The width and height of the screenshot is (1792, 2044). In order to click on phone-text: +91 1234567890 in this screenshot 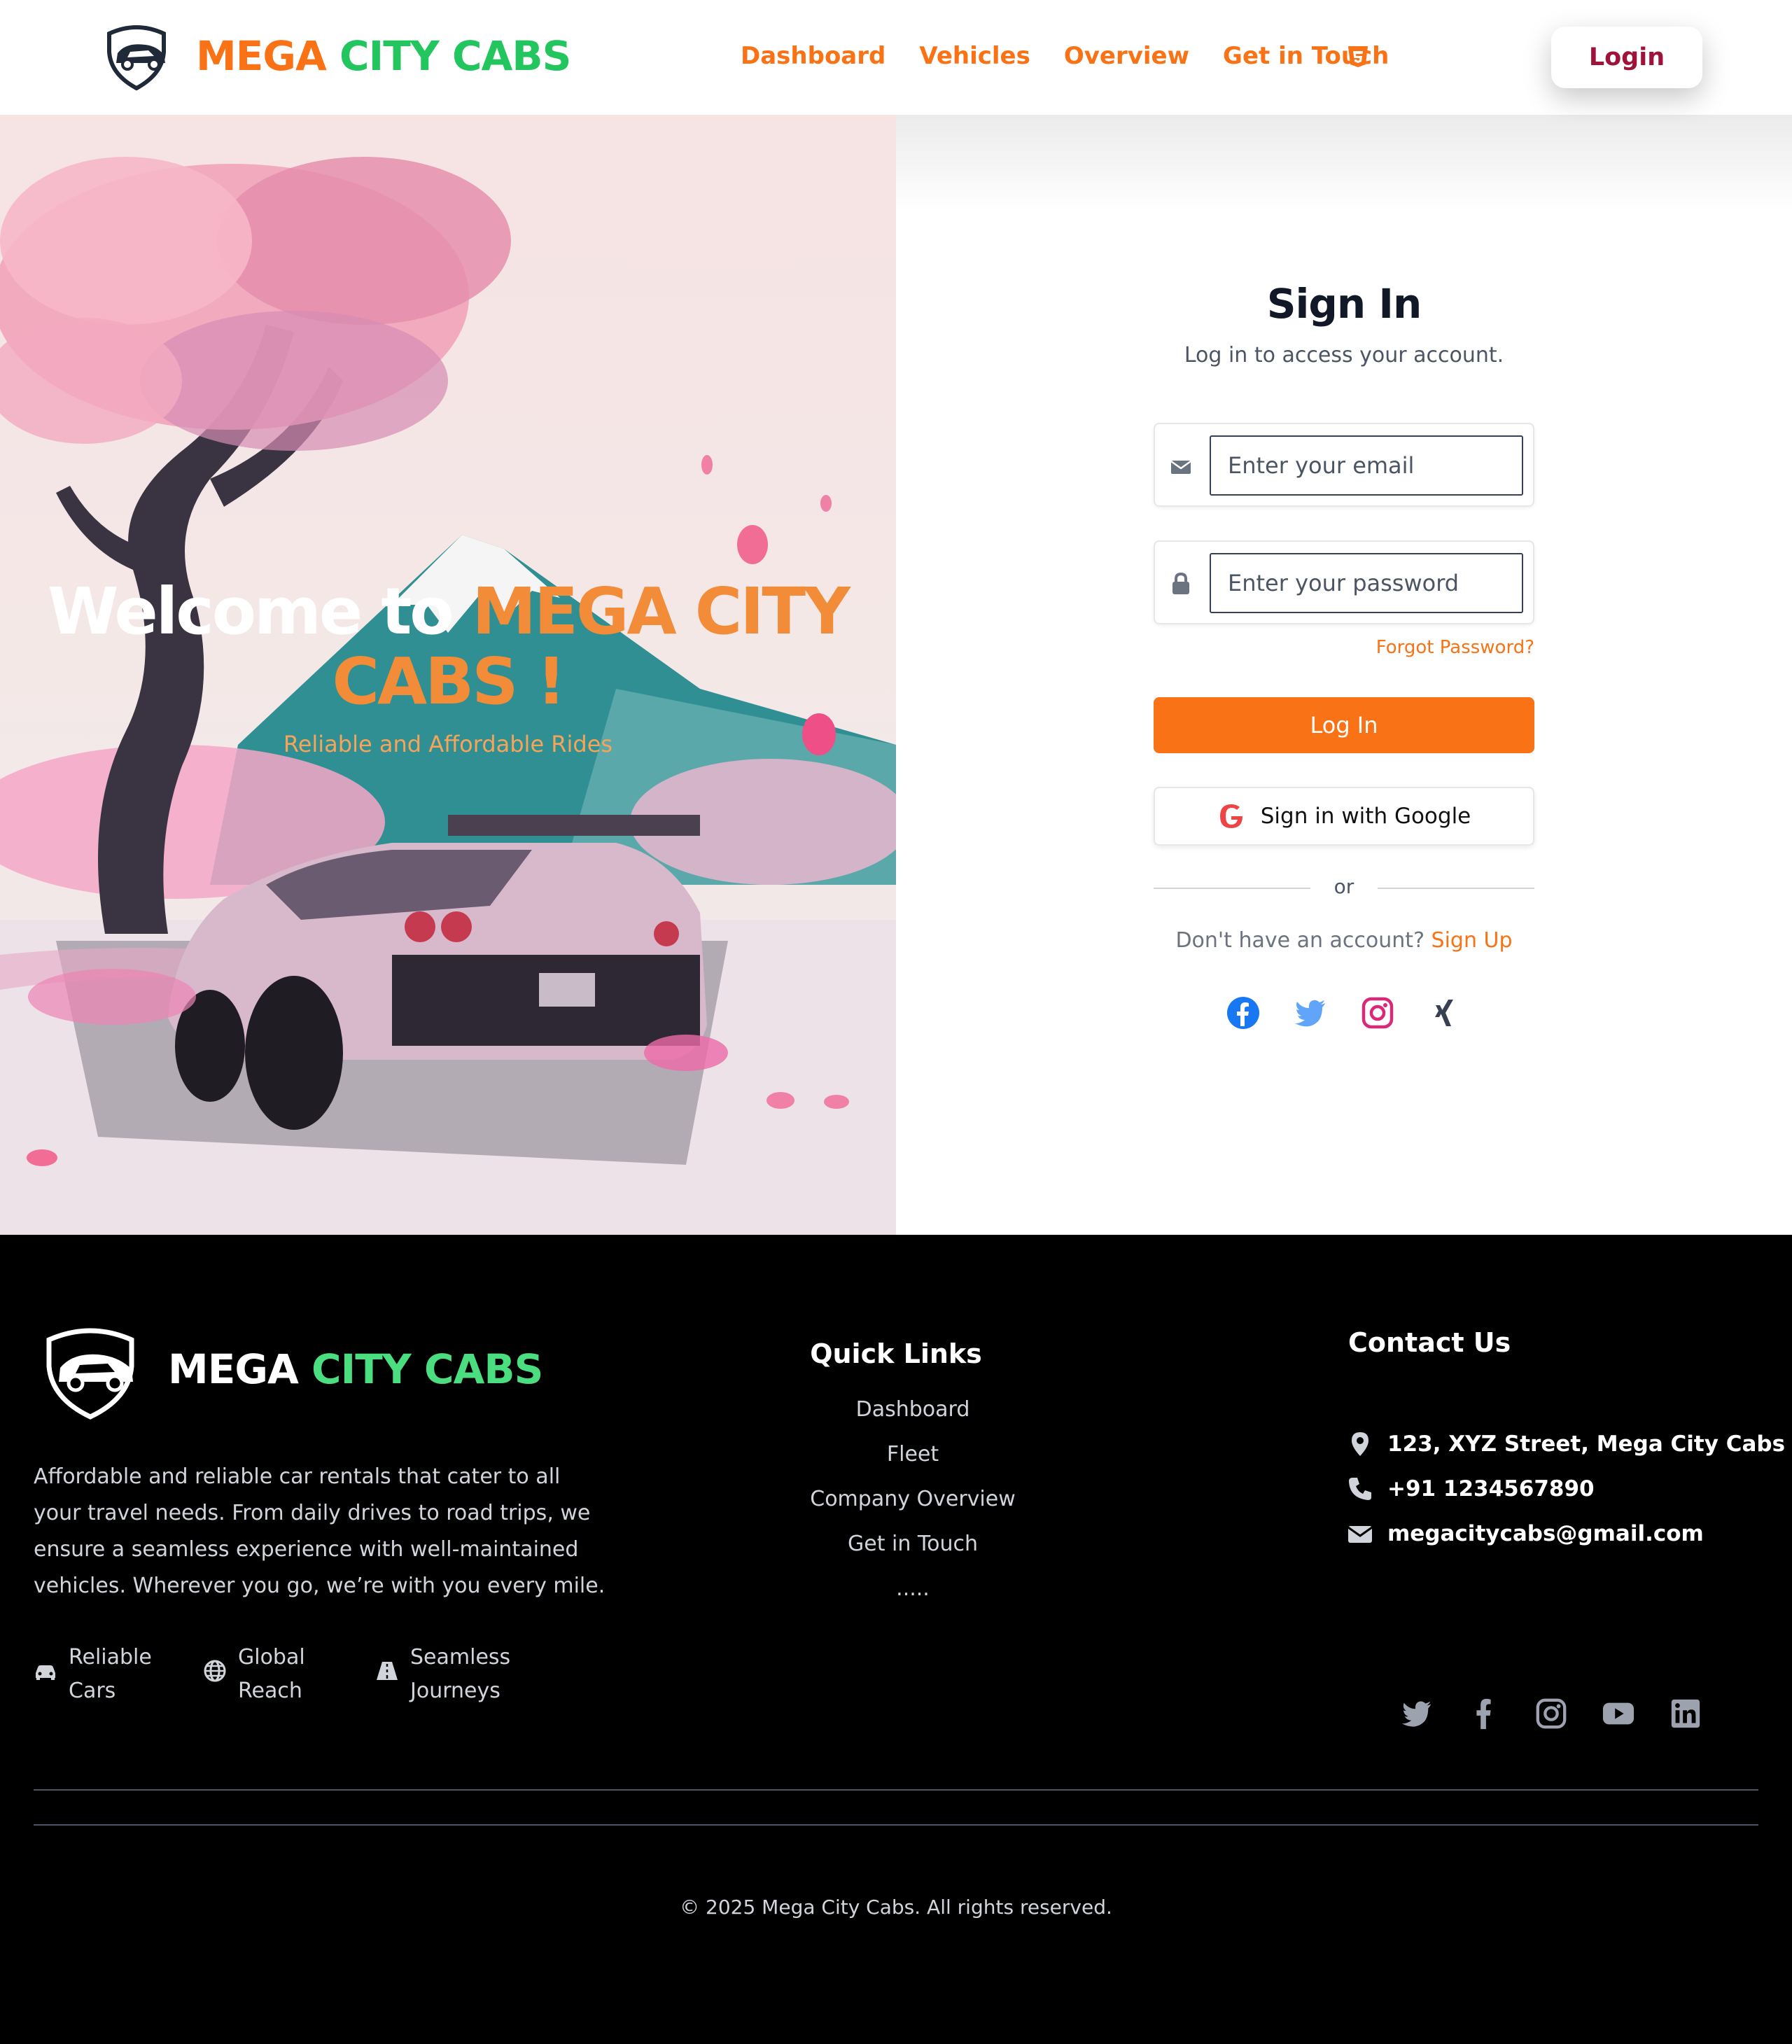, I will do `click(1491, 1489)`.